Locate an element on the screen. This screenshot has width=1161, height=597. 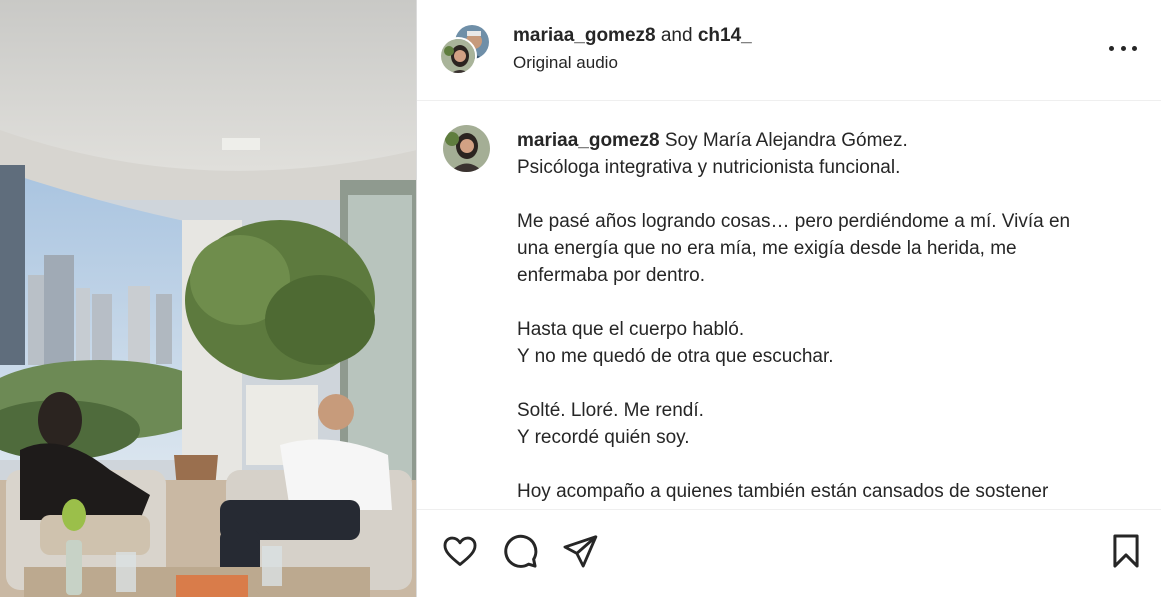
share-icon is located at coordinates (580, 551).